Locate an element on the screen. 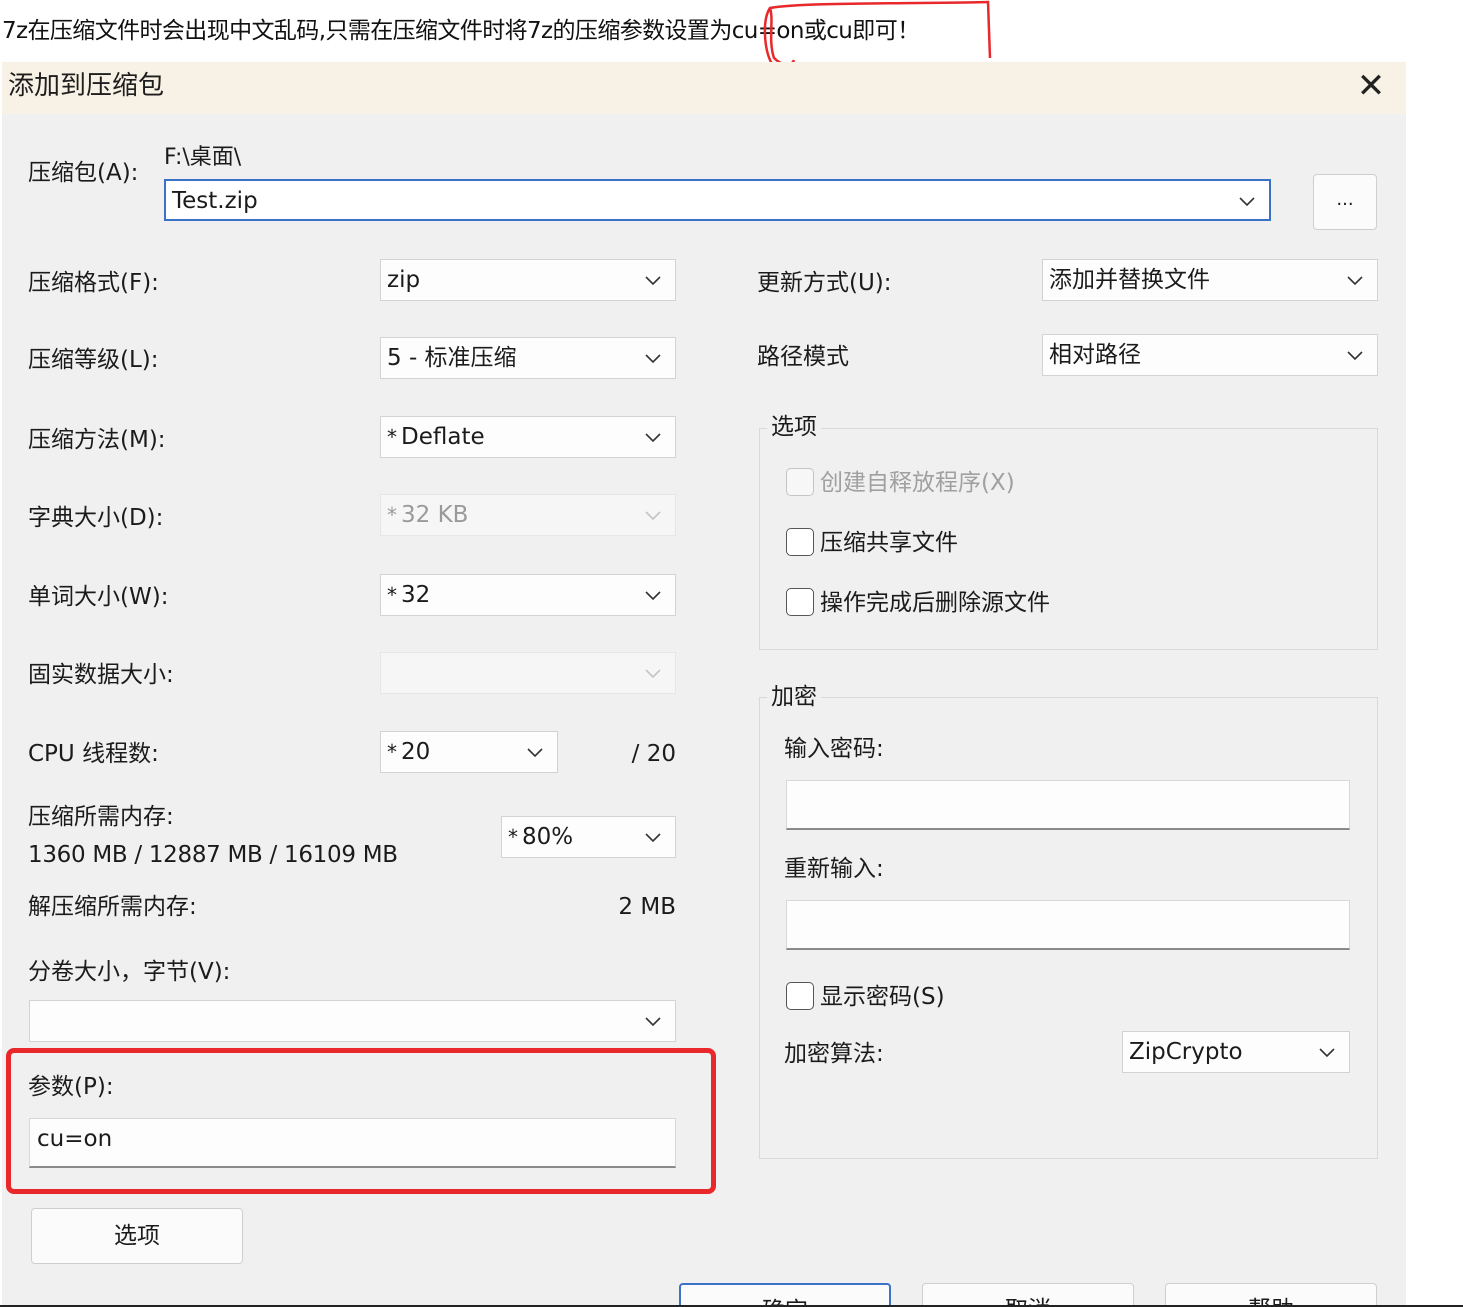 This screenshot has width=1463, height=1307. cpu-select: * 20 is located at coordinates (469, 752).